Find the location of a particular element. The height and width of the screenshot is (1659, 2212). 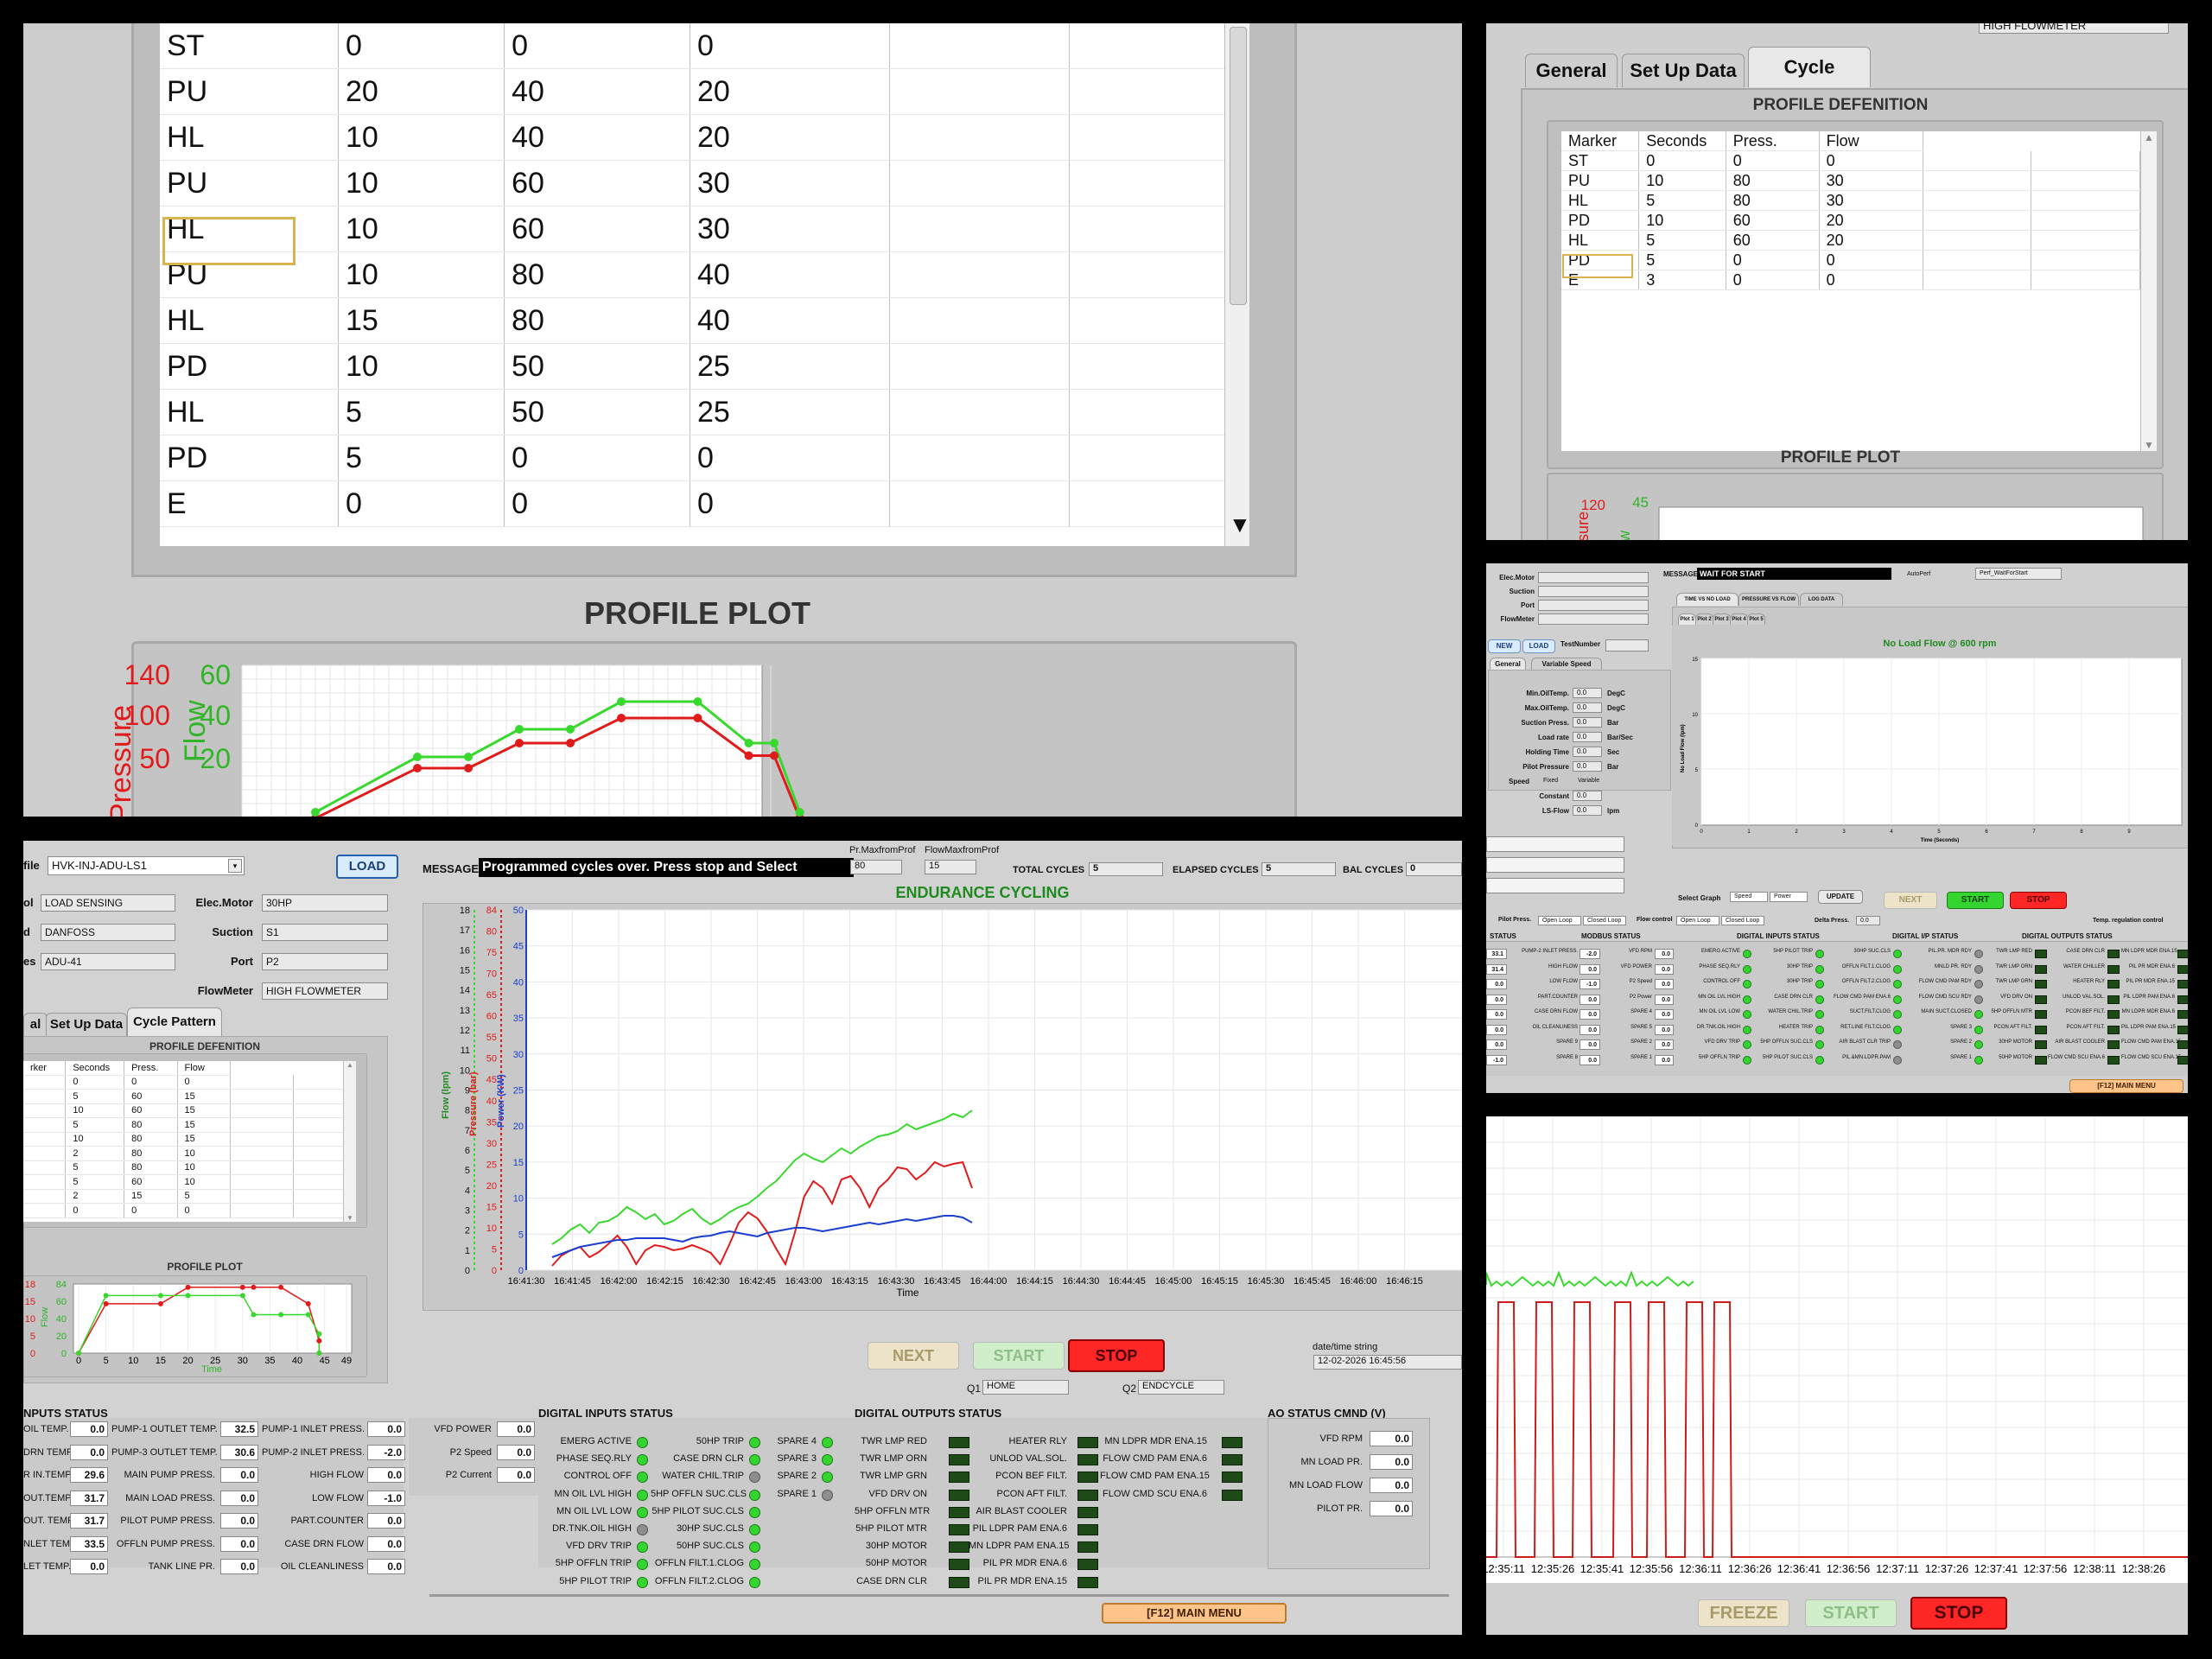

freeze-button: FREEZE is located at coordinates (1743, 1613).